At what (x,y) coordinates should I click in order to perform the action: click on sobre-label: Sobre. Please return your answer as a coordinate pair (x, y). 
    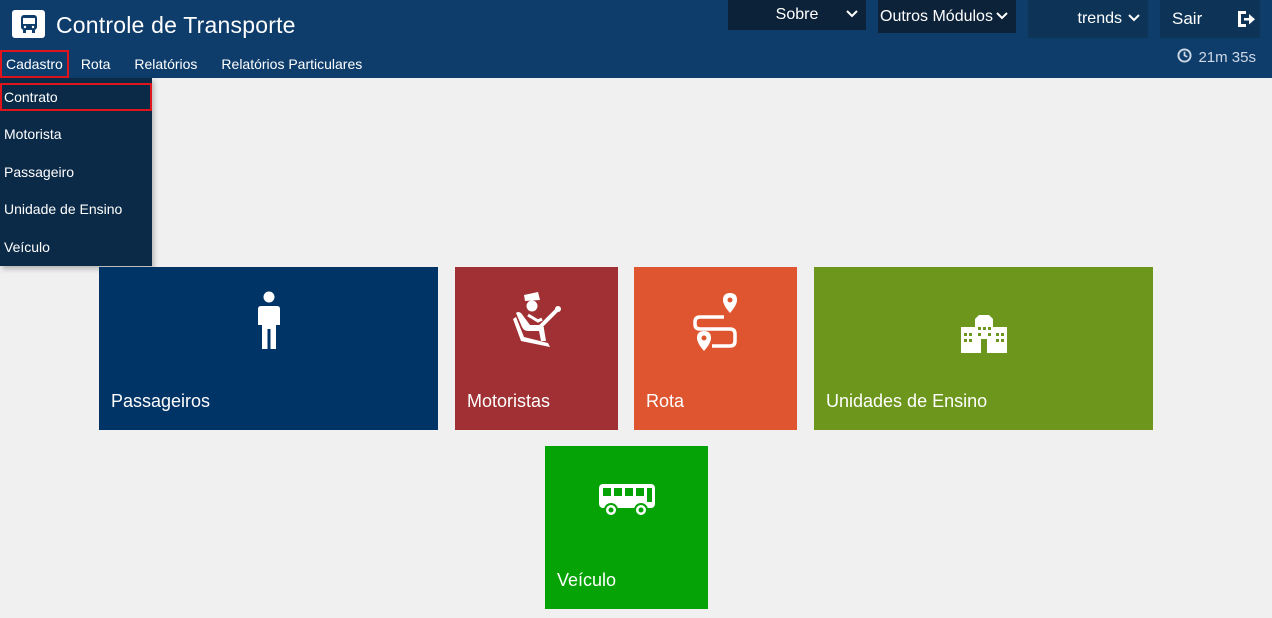
    Looking at the image, I should click on (797, 14).